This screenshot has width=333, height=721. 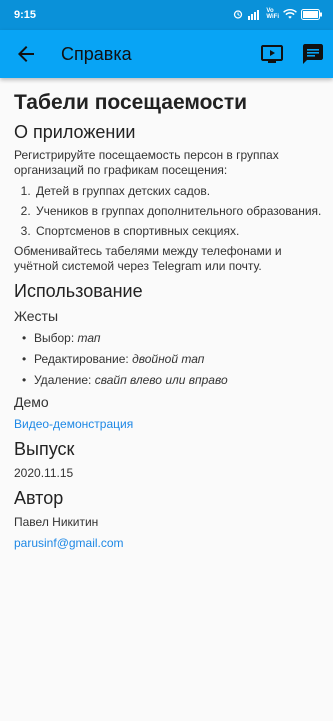 What do you see at coordinates (168, 424) in the screenshot?
I see `demo-video-link: Видео-демонстрация` at bounding box center [168, 424].